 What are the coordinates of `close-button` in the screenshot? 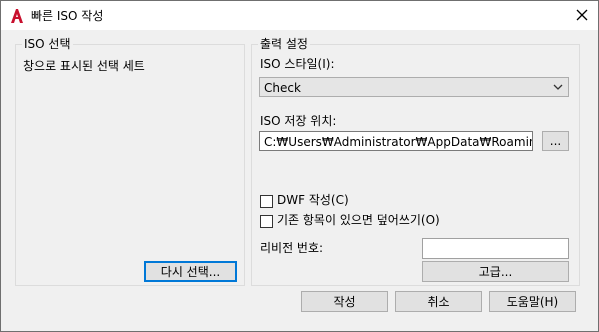 It's located at (582, 15).